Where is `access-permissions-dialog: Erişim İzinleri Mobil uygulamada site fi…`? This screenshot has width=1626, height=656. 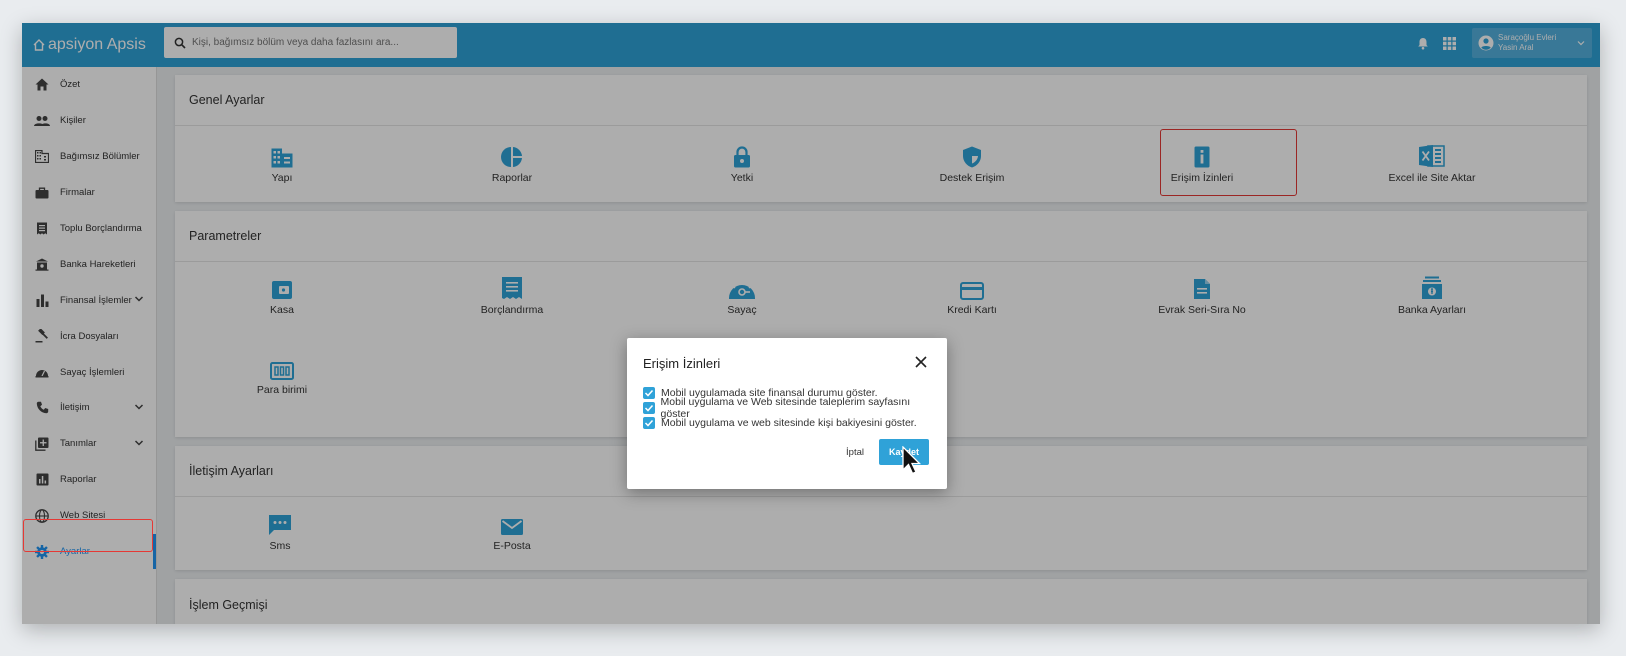 access-permissions-dialog: Erişim İzinleri Mobil uygulamada site fi… is located at coordinates (787, 413).